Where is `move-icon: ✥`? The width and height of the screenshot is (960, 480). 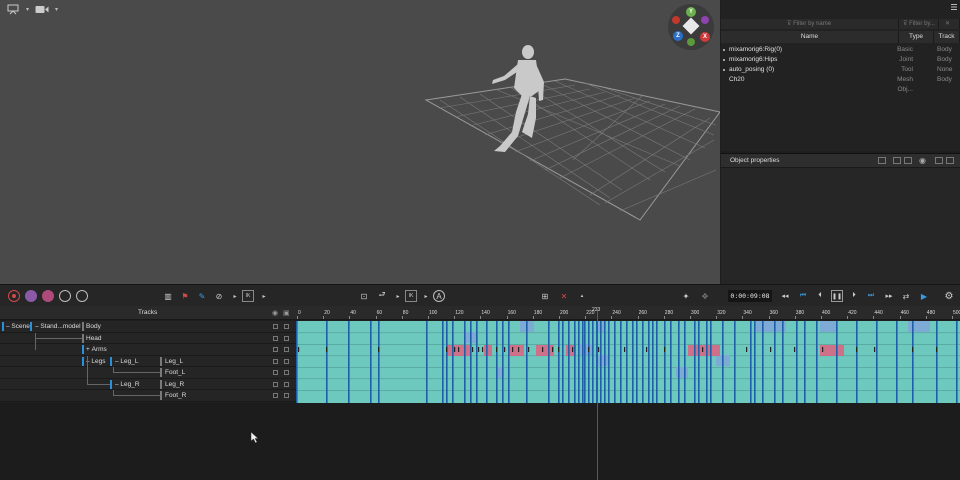 move-icon: ✥ is located at coordinates (705, 296).